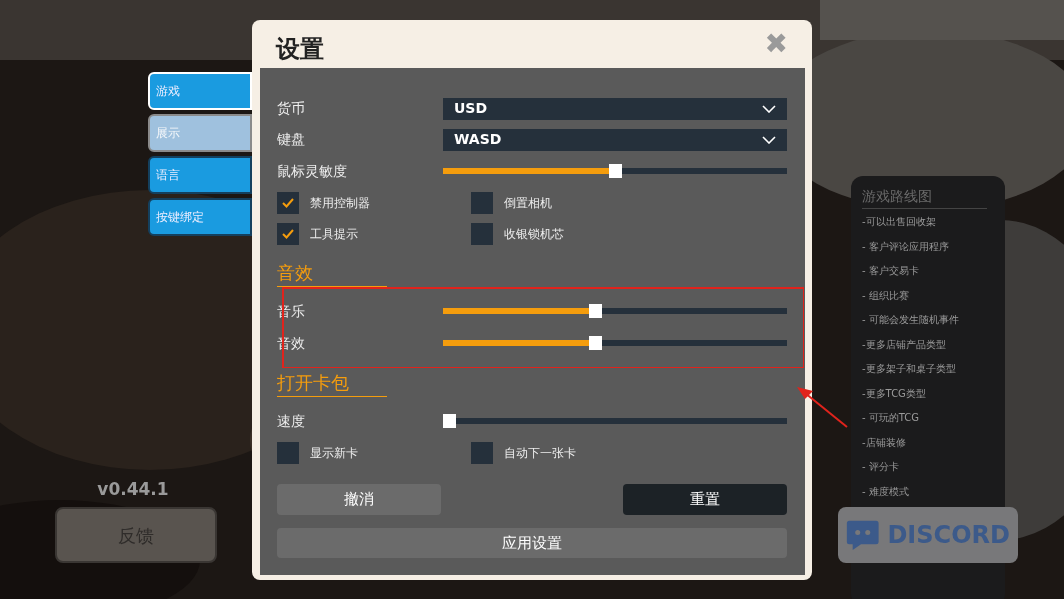 The width and height of the screenshot is (1064, 599). What do you see at coordinates (891, 418) in the screenshot?
I see `roadmap-item: - 可玩的TCG` at bounding box center [891, 418].